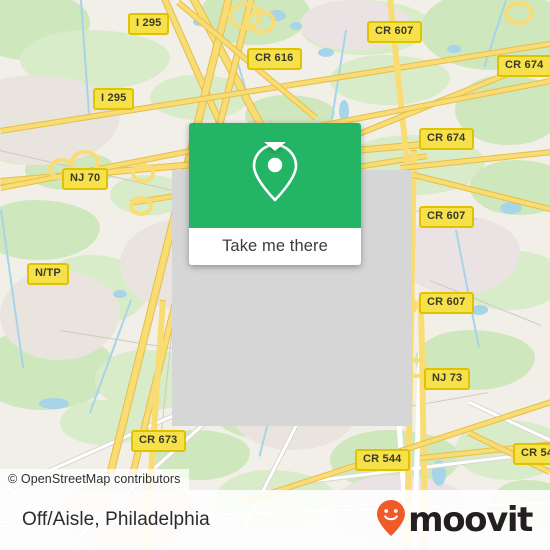 This screenshot has width=550, height=550. I want to click on road-shield-i295-west: I 295, so click(114, 99).